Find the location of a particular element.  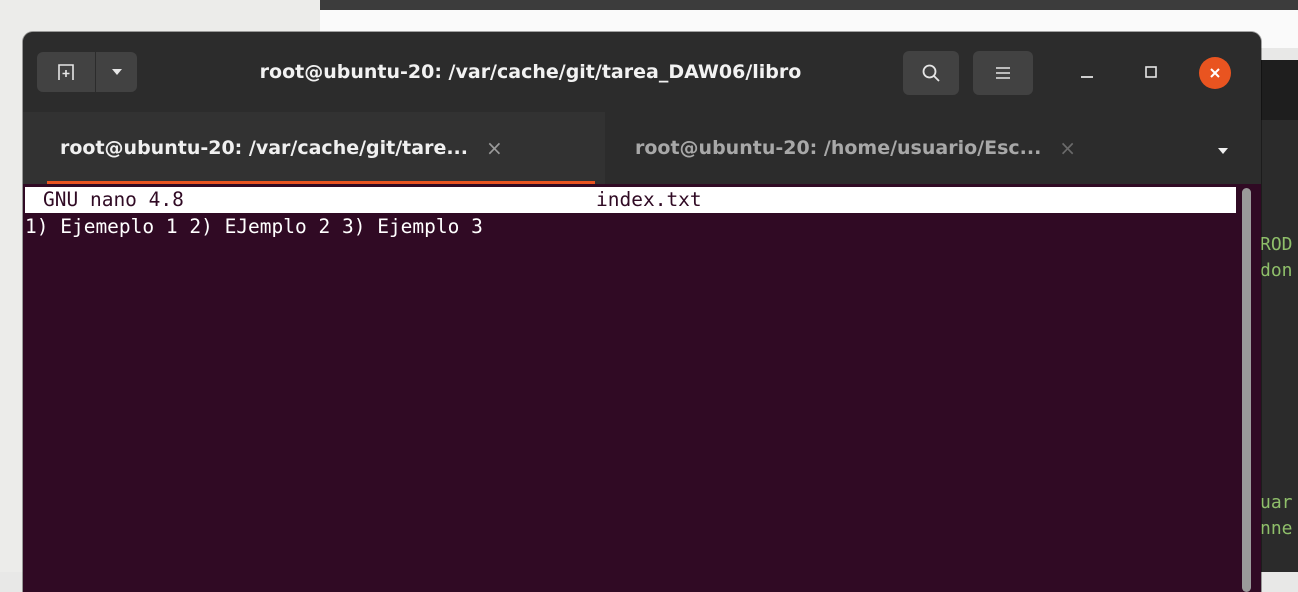

new-tab-button is located at coordinates (66, 72).